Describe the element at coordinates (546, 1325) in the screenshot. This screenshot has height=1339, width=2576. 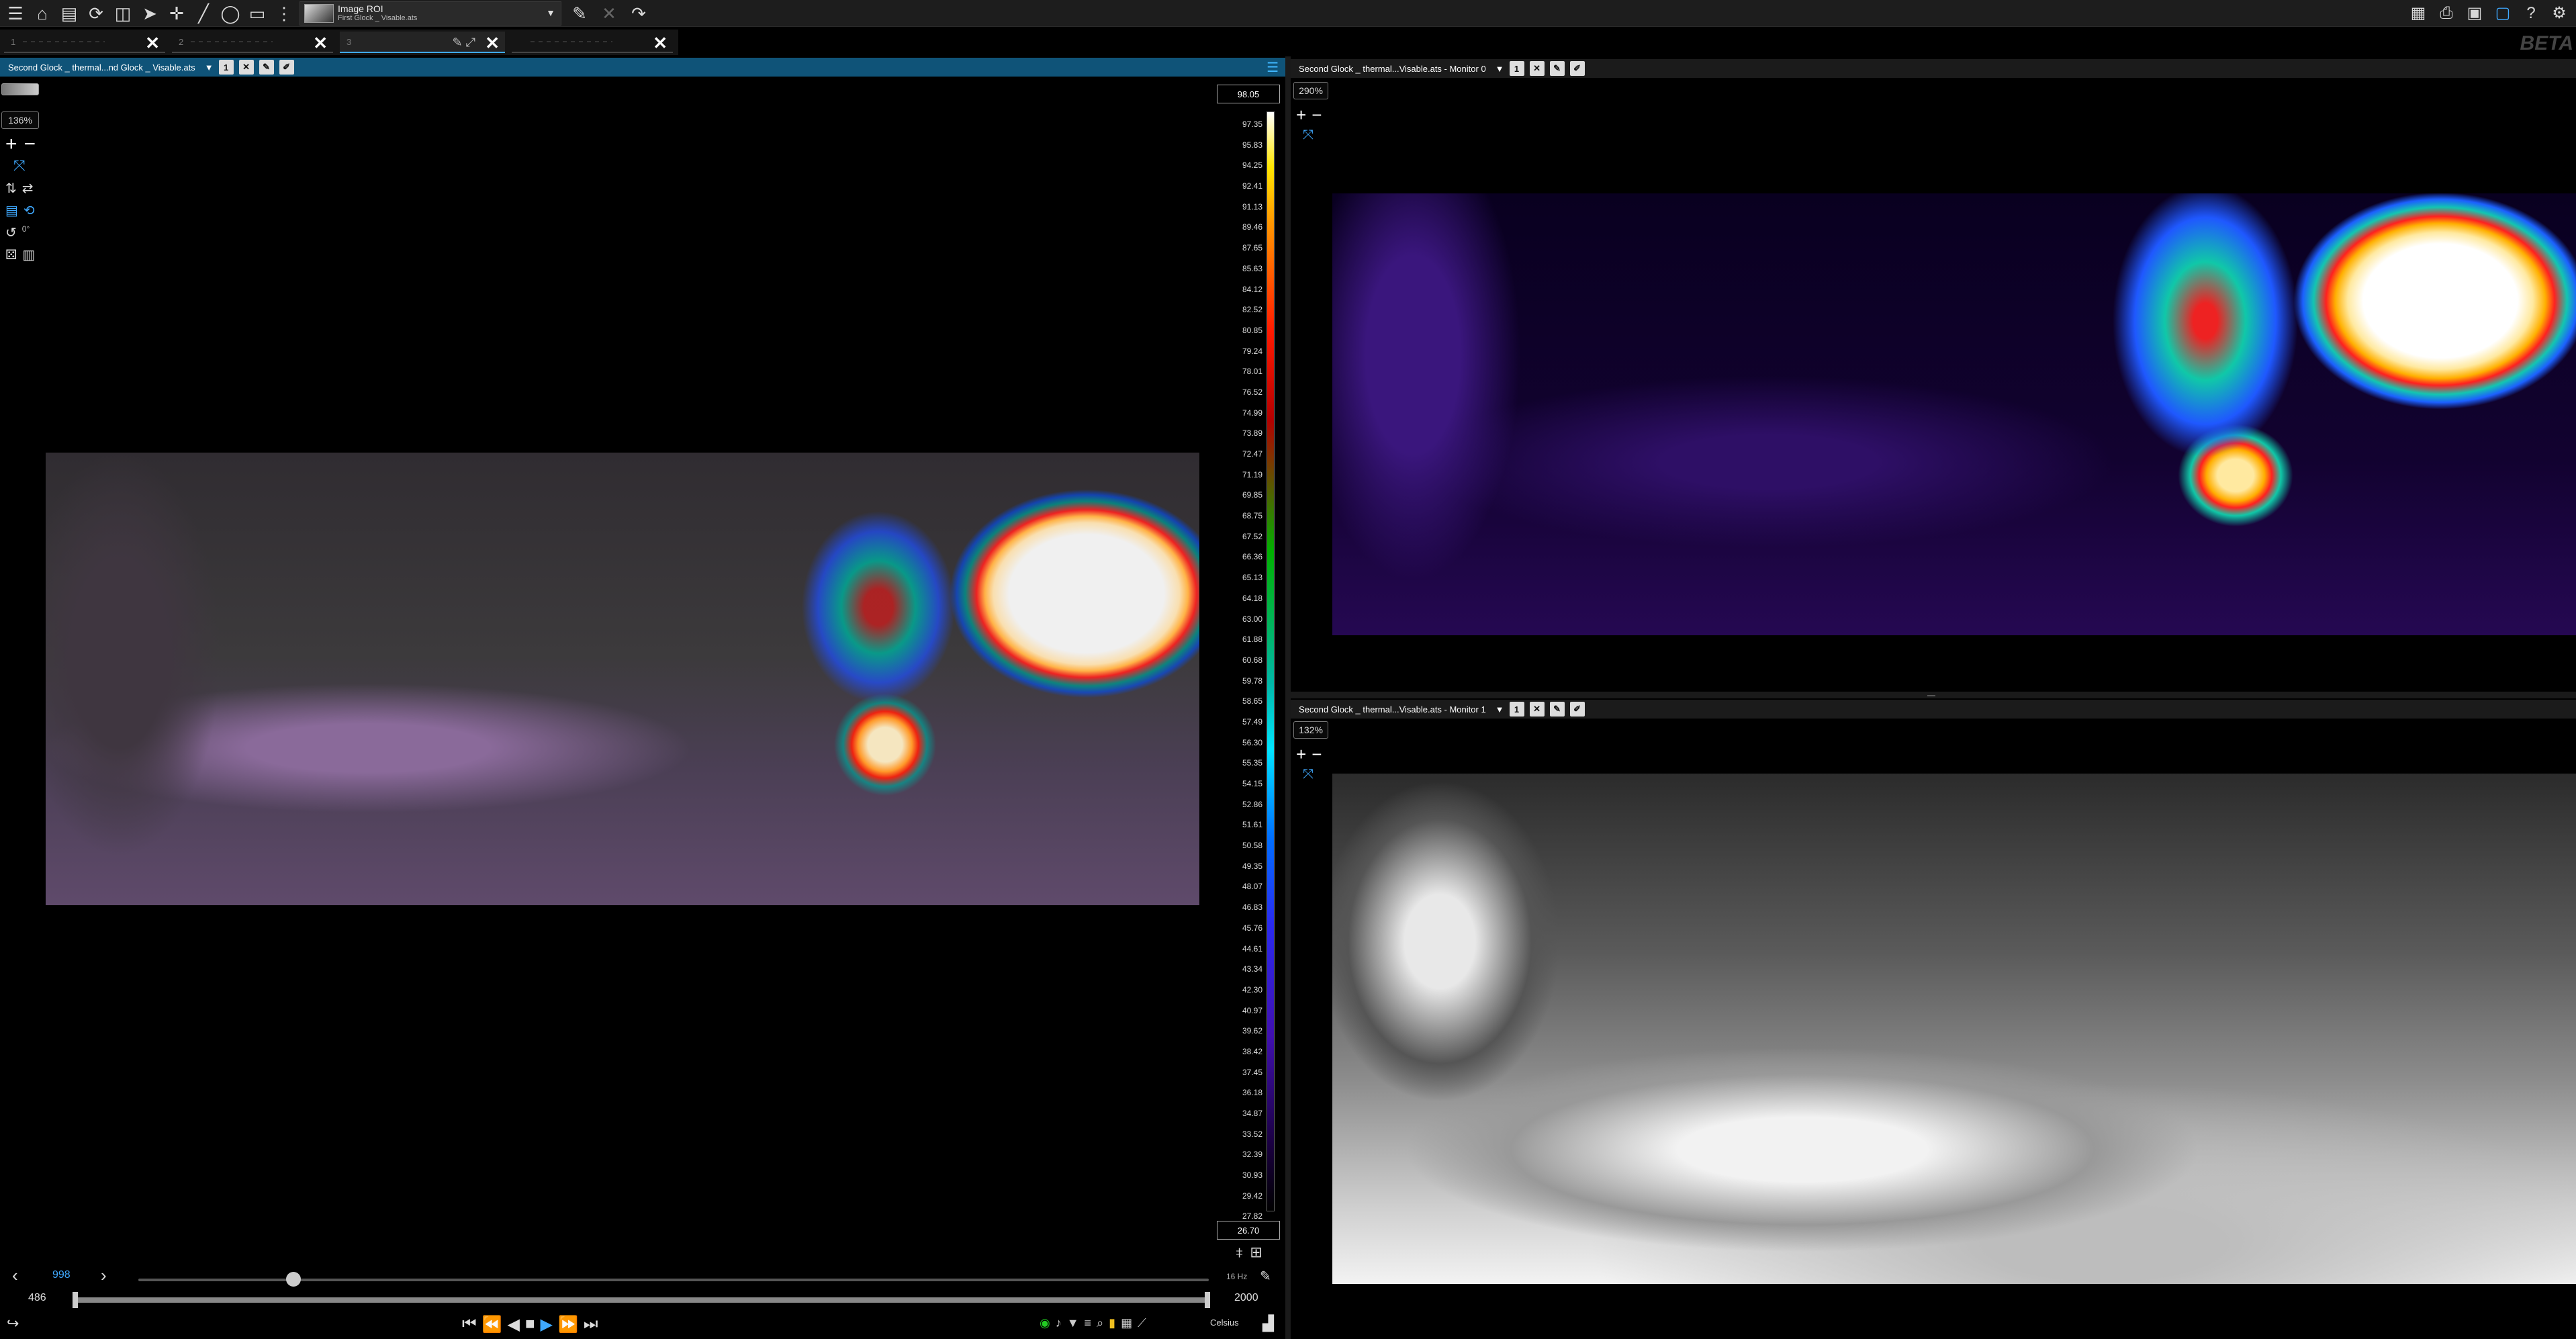
I see `play-icon: ▶` at that location.